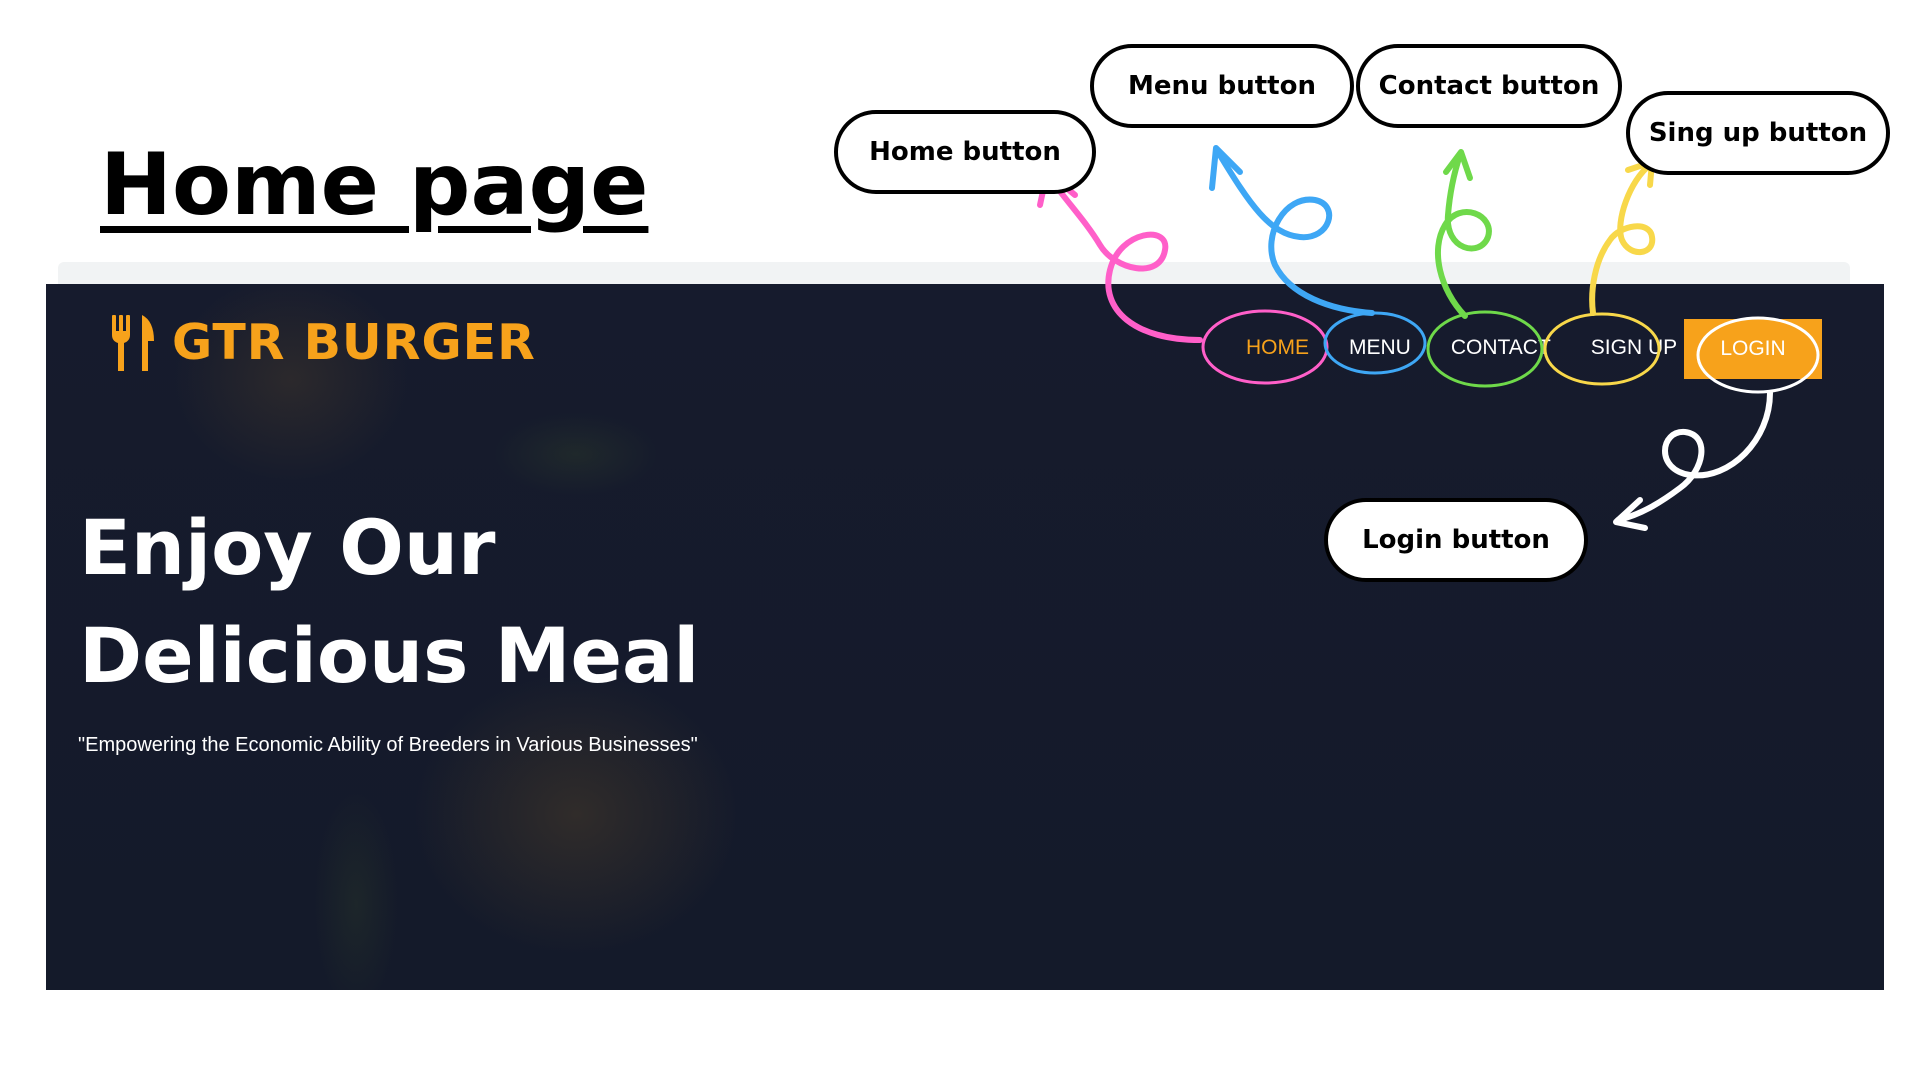 This screenshot has height=1080, width=1920. Describe the element at coordinates (1458, 165) in the screenshot. I see `contact-arrowhead` at that location.